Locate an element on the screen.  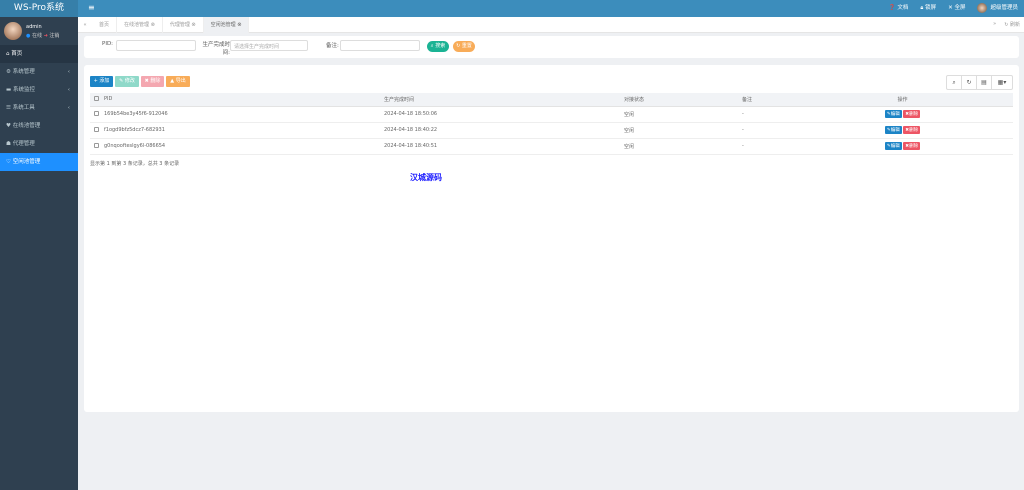
note-input is located at coordinates (380, 45).